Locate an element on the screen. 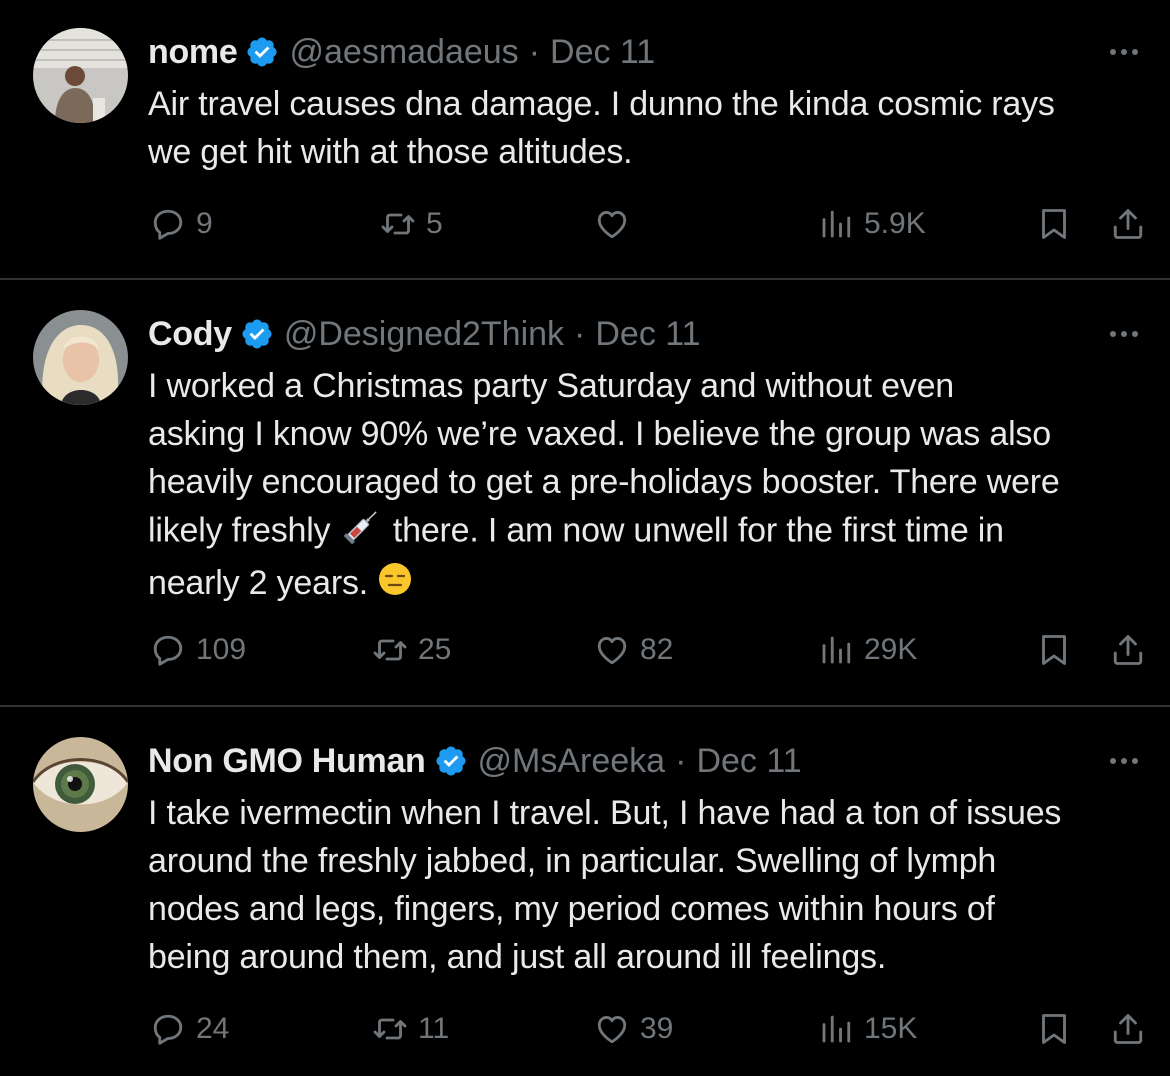 This screenshot has height=1076, width=1170. views-button: 5.9K is located at coordinates (872, 224).